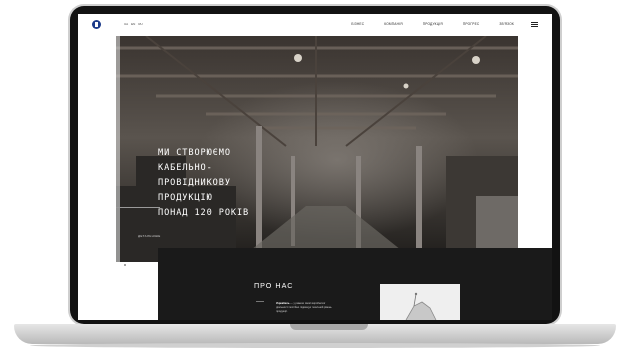  What do you see at coordinates (138, 207) in the screenshot?
I see `hero-divider` at bounding box center [138, 207].